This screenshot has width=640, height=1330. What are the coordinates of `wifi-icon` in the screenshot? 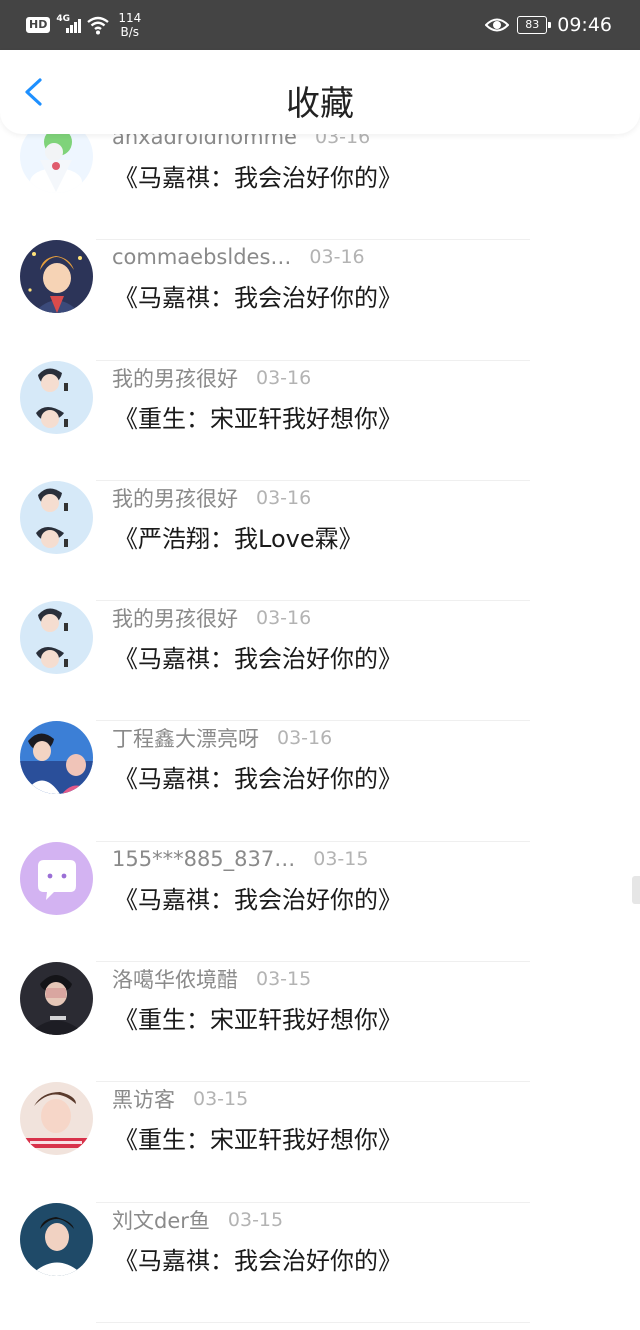 It's located at (98, 25).